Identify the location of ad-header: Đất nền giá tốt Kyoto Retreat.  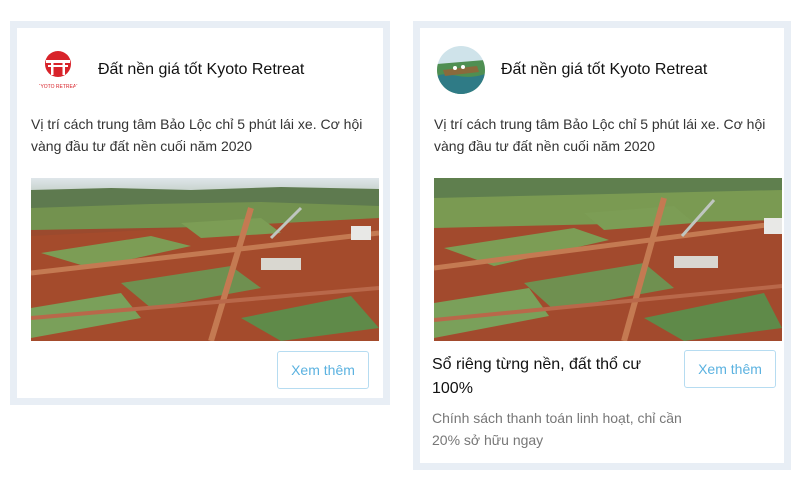
(572, 70).